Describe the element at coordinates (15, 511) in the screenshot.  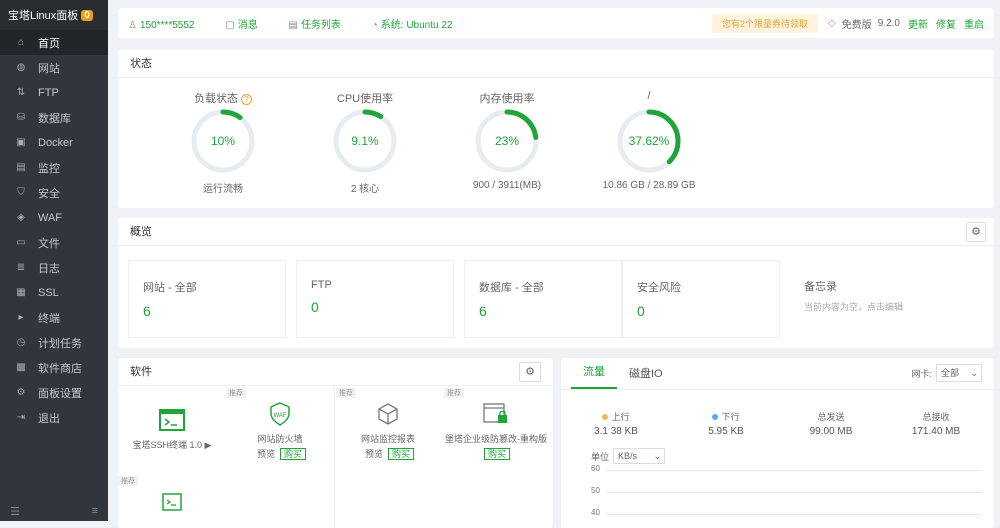
I see `collapse-icon: ☰` at that location.